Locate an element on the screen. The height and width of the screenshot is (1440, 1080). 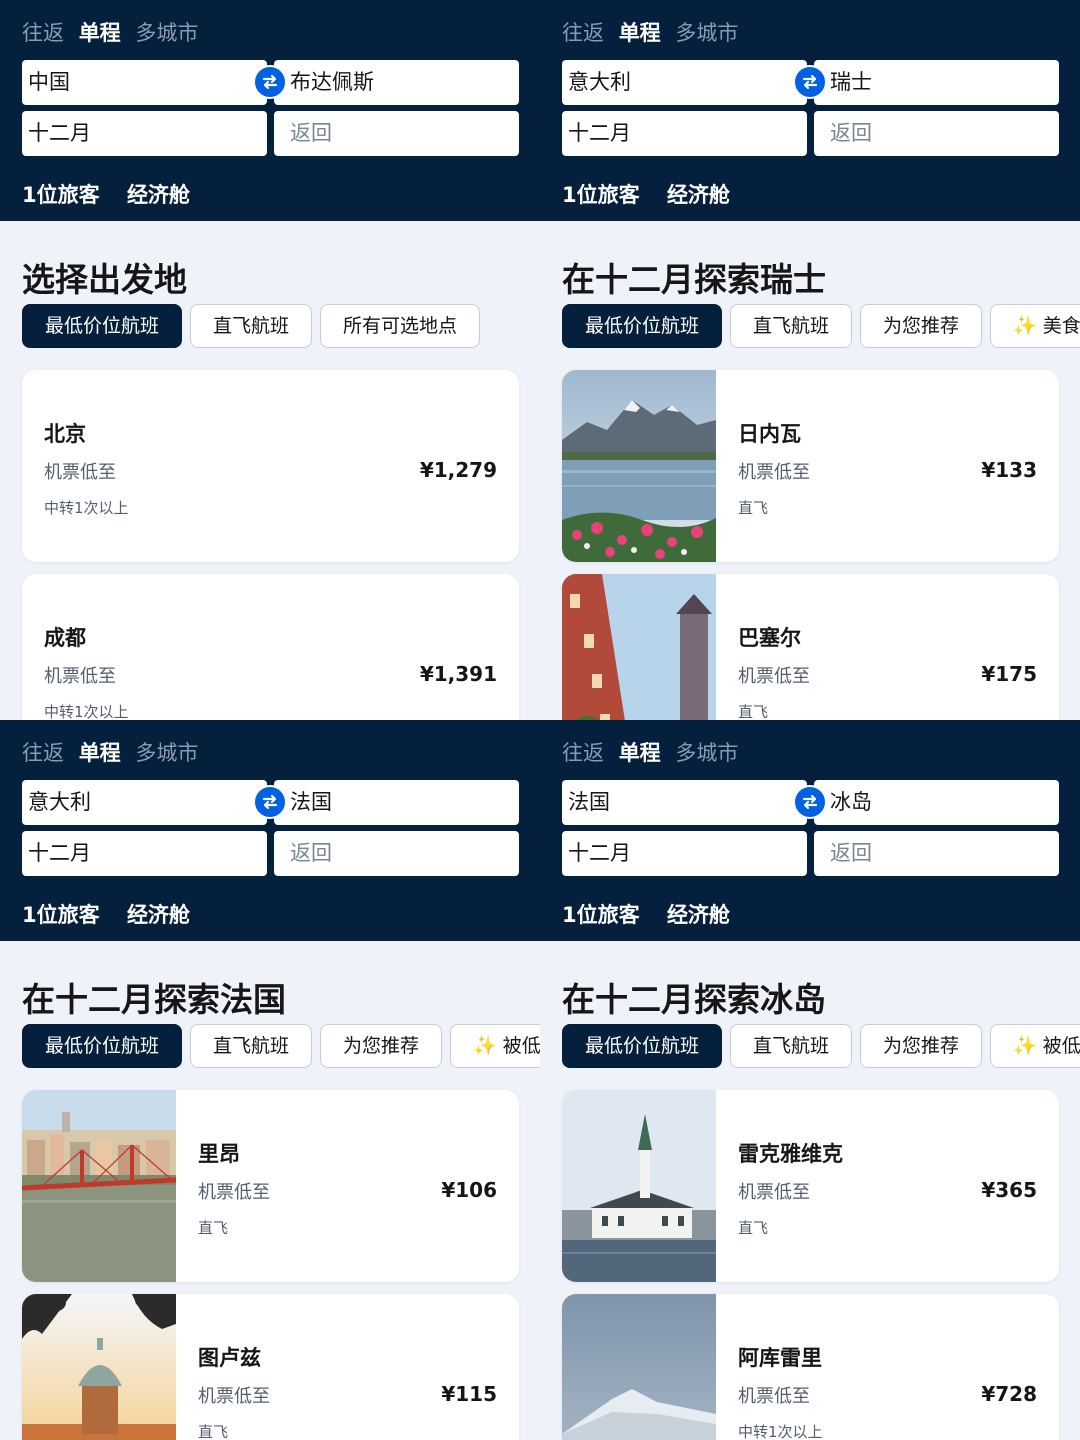
section-title: 在十二月探索冰岛 is located at coordinates (694, 999).